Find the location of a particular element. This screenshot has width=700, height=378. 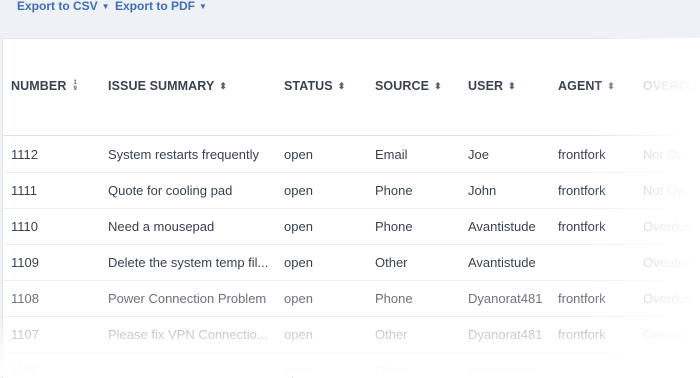

export-csv-button: Export to CSV ▼ is located at coordinates (63, 6).